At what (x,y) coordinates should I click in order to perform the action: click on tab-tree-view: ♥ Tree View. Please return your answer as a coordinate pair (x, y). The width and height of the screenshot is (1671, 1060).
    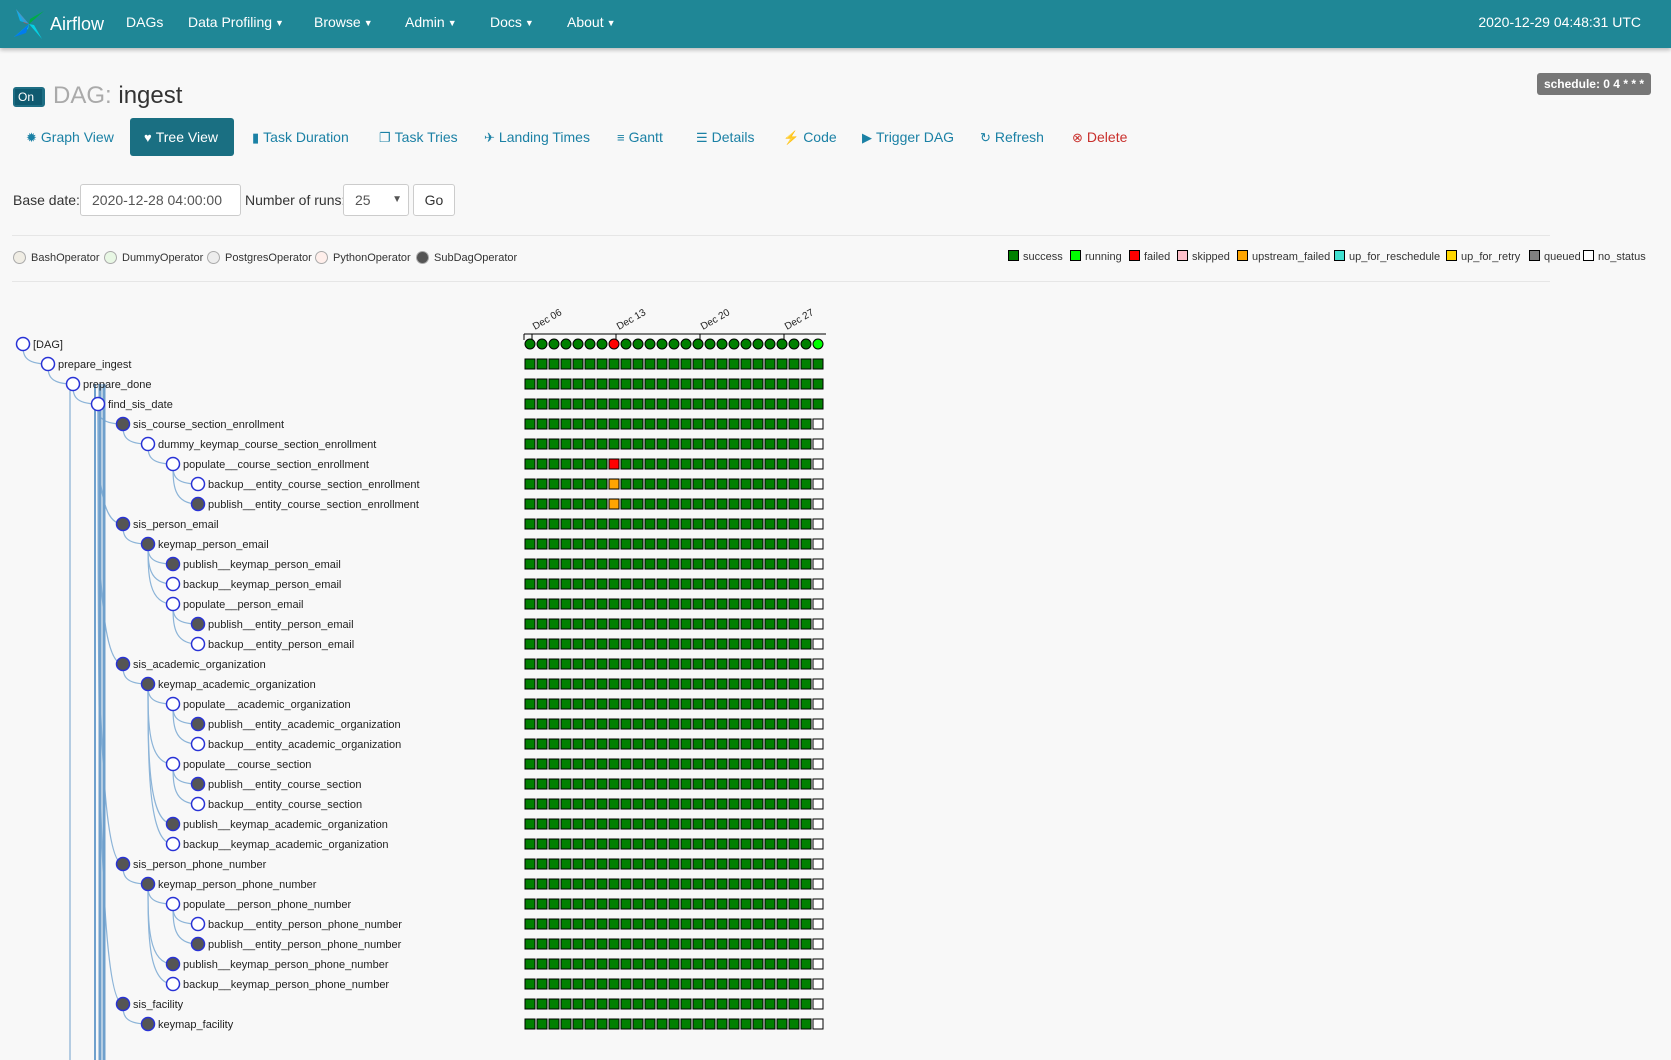
    Looking at the image, I should click on (182, 137).